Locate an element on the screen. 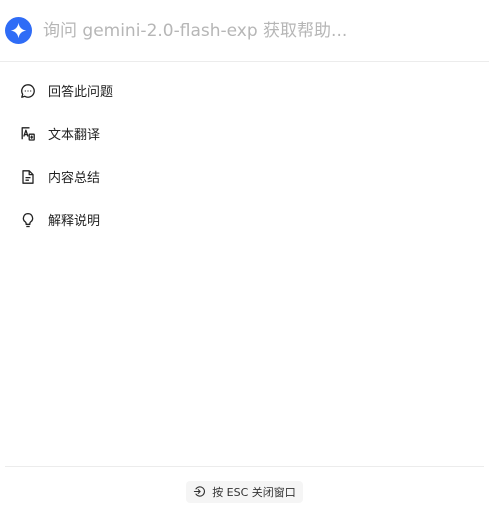  menu-item-translate: 文本翻译 is located at coordinates (244, 133).